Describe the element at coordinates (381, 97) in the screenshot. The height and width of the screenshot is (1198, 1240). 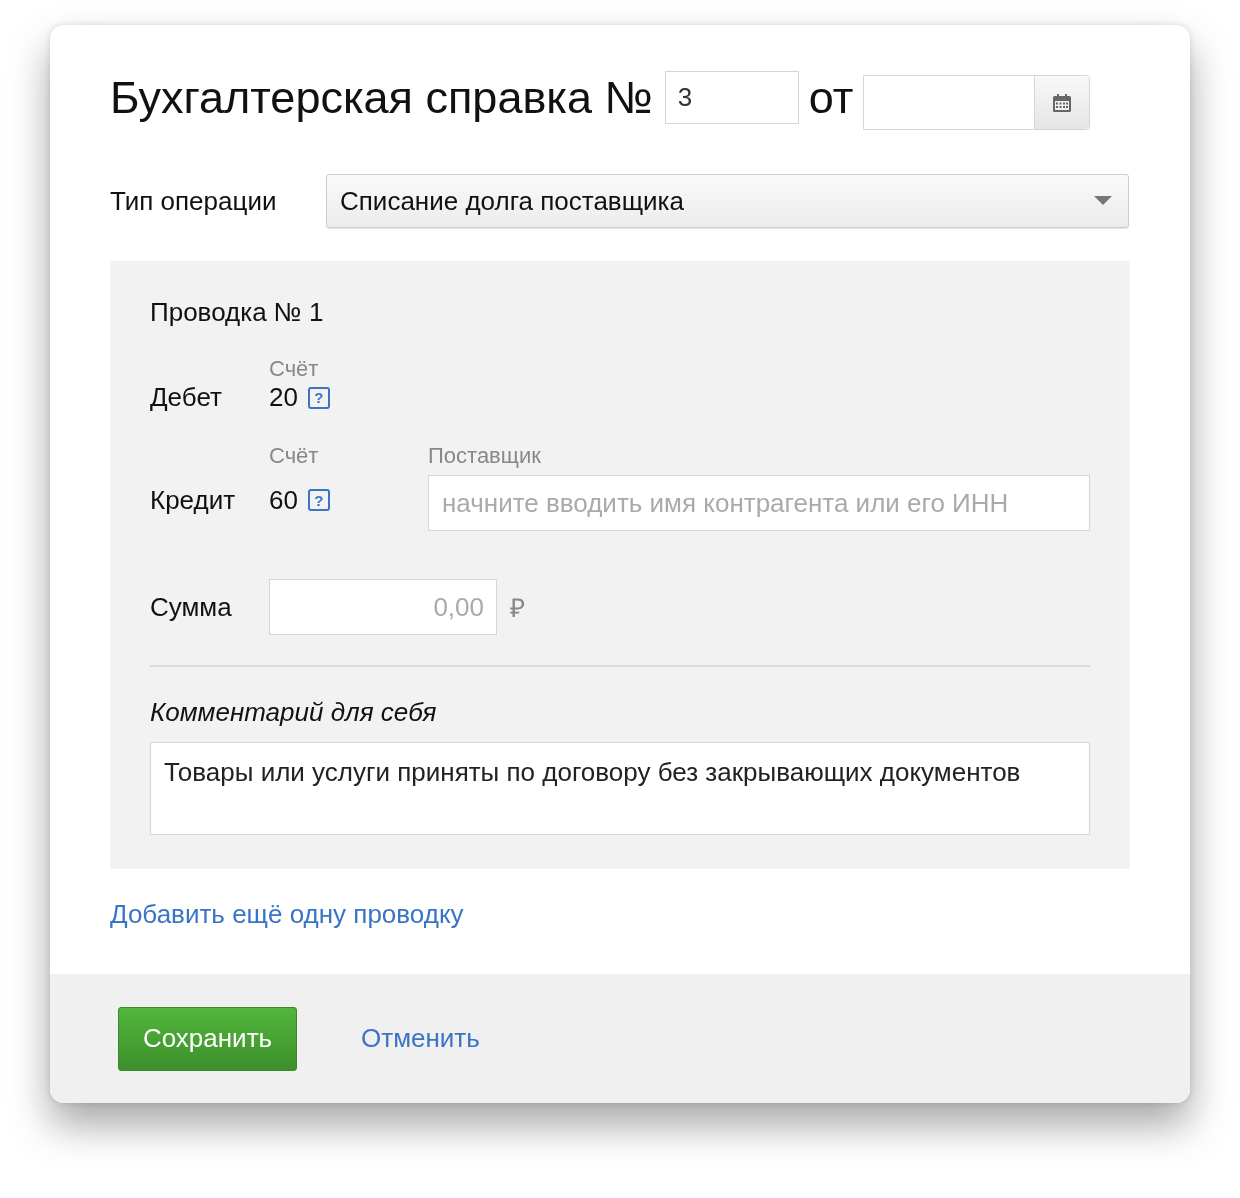
I see `dialog-title: Бухгалтерская справка №` at that location.